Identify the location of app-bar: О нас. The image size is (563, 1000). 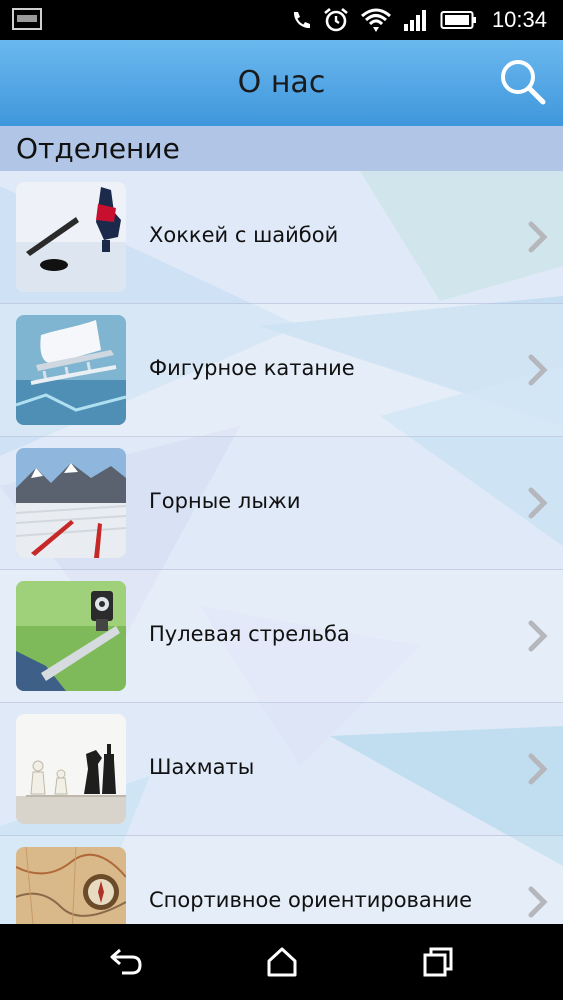
(281, 83).